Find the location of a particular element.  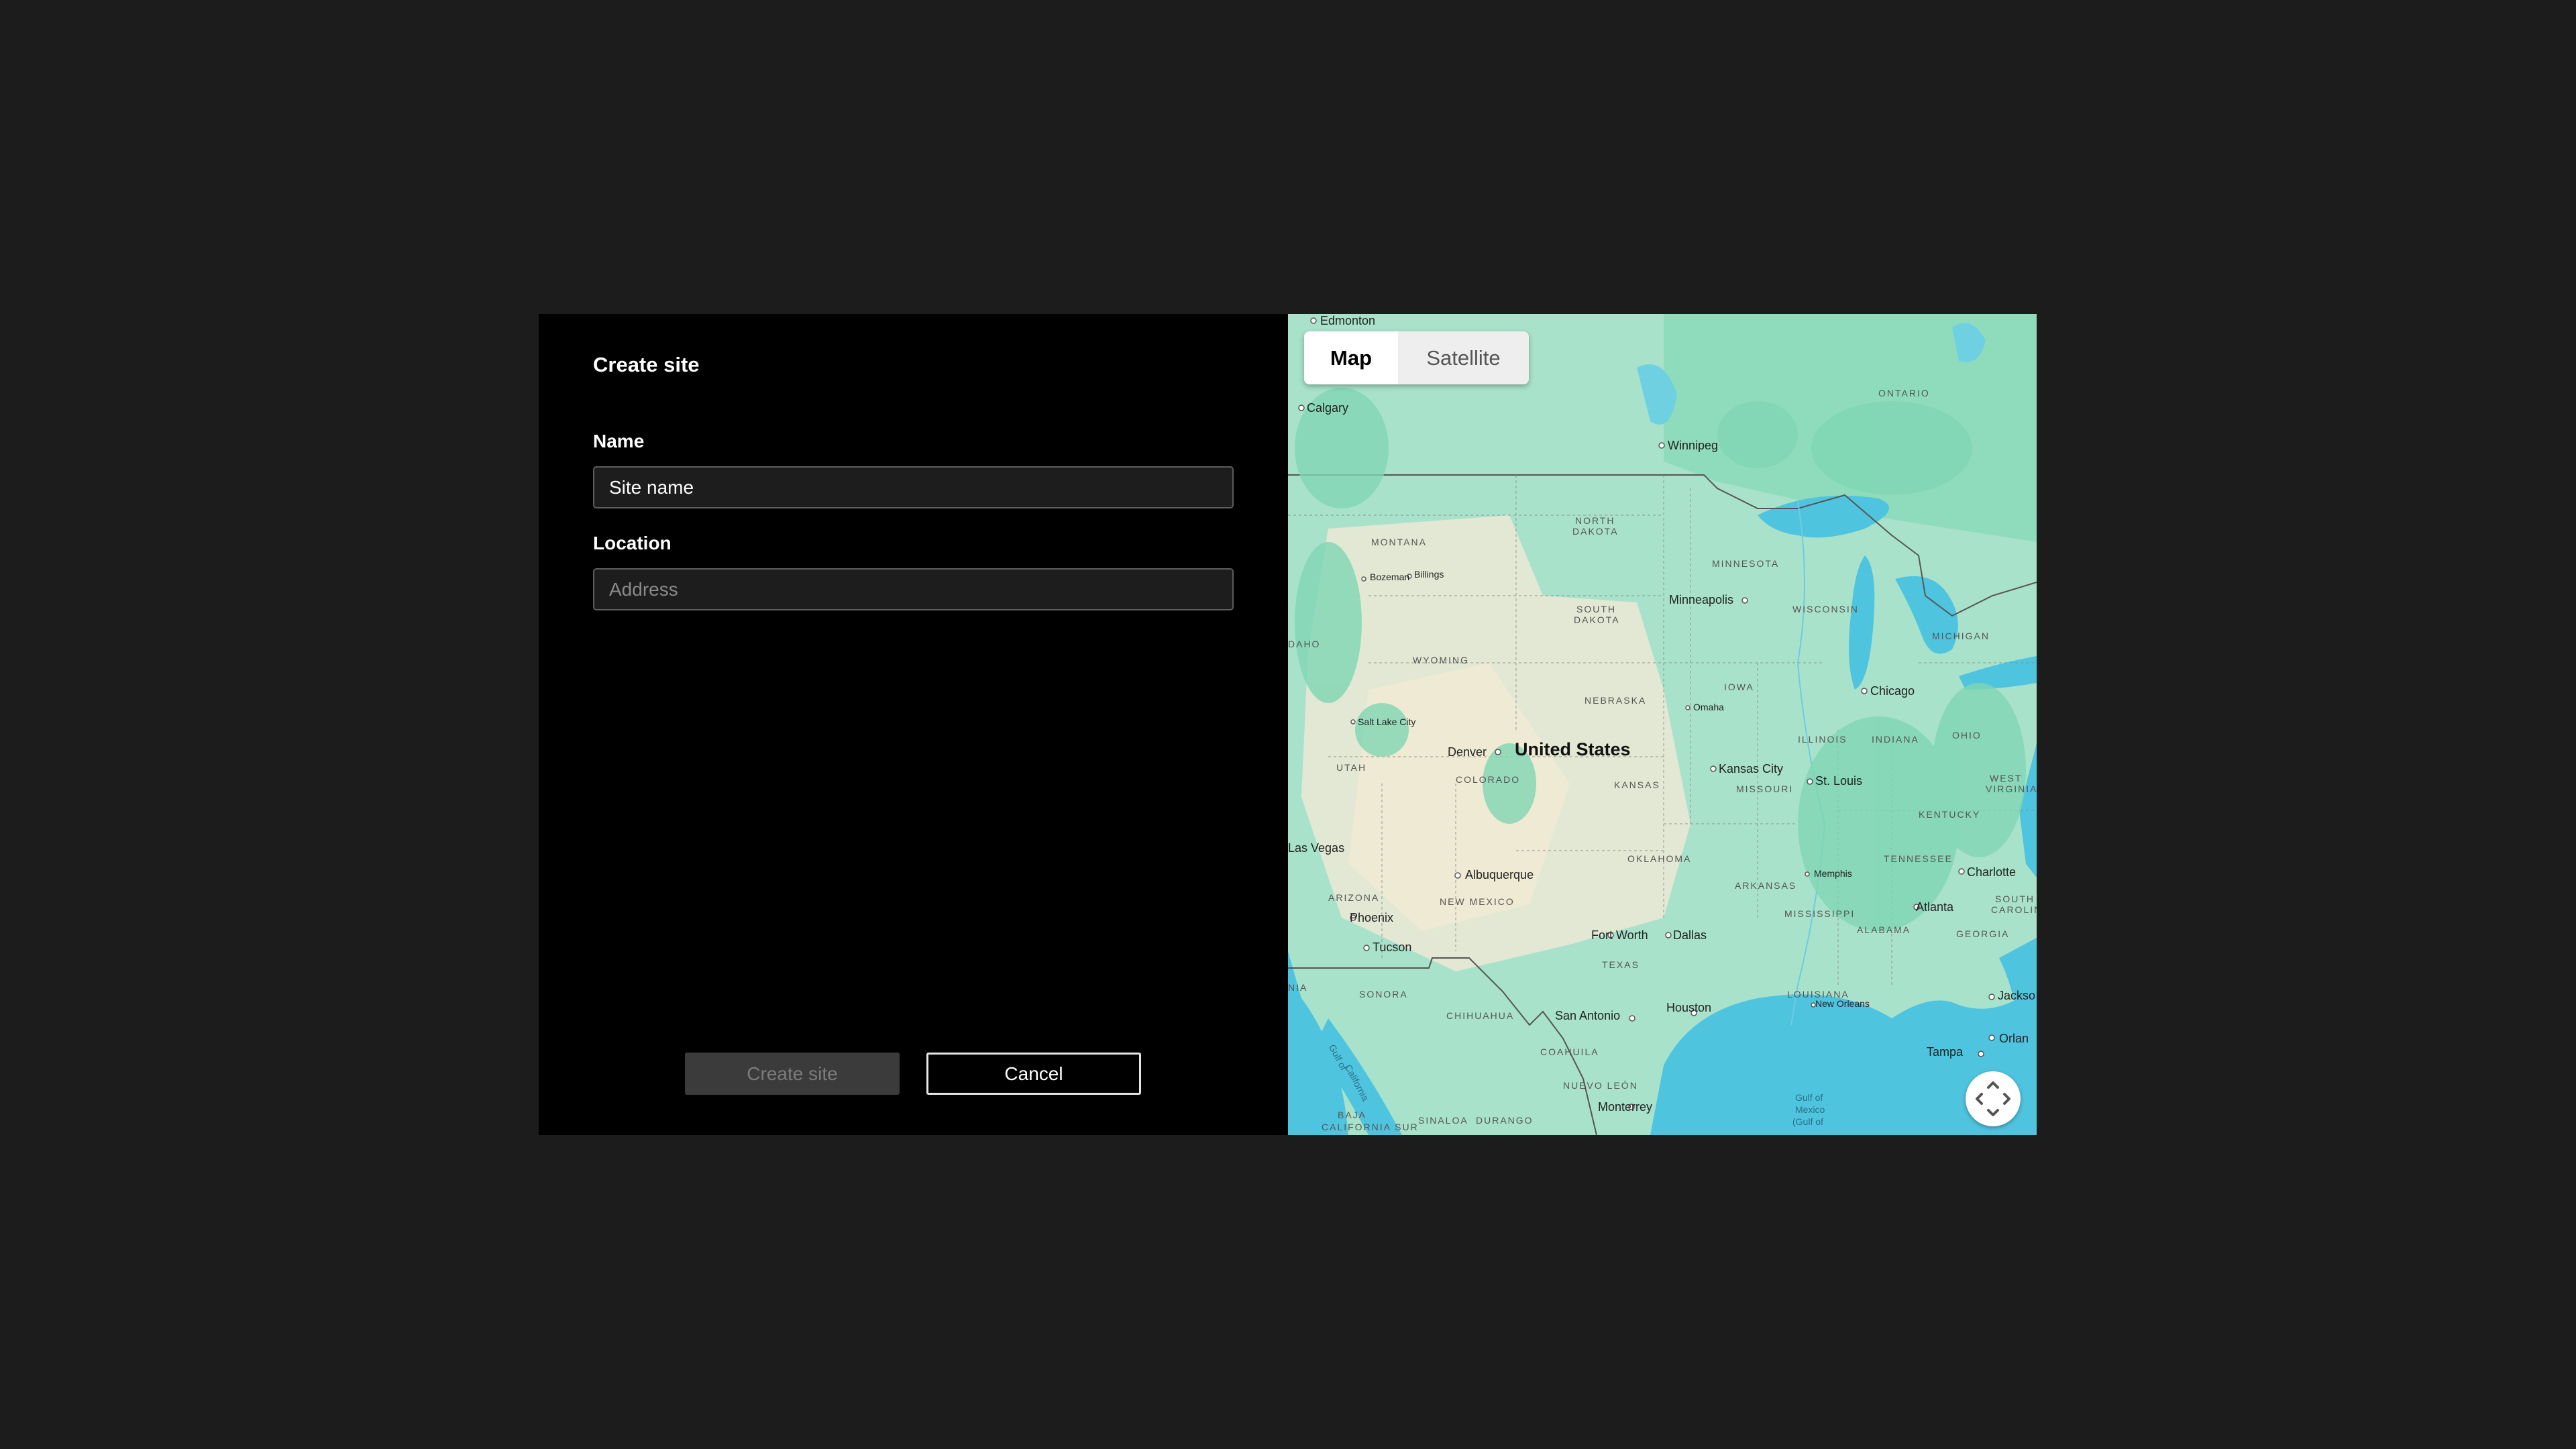

map-label-utah: UTAH is located at coordinates (1351, 767).